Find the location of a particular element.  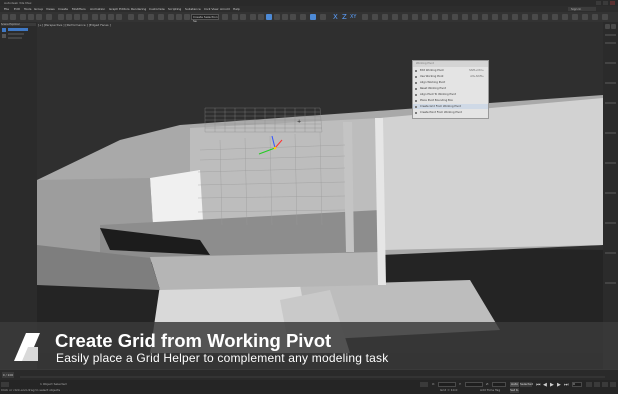

working-pivot-icon is located at coordinates (269, 17).